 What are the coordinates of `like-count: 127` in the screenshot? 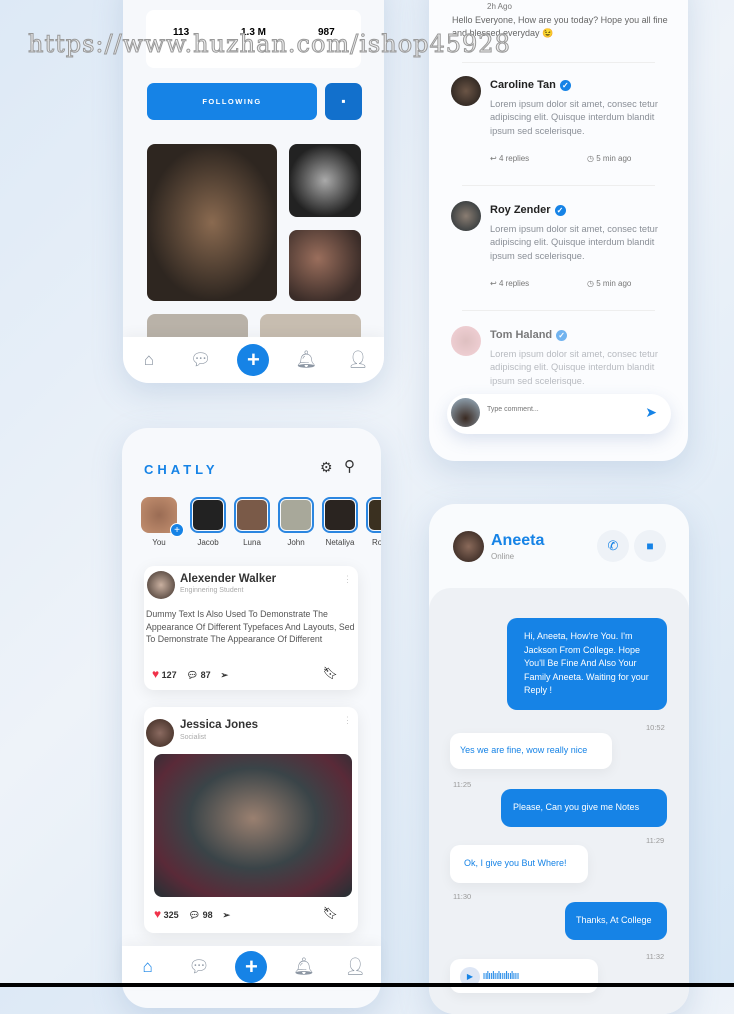 It's located at (169, 675).